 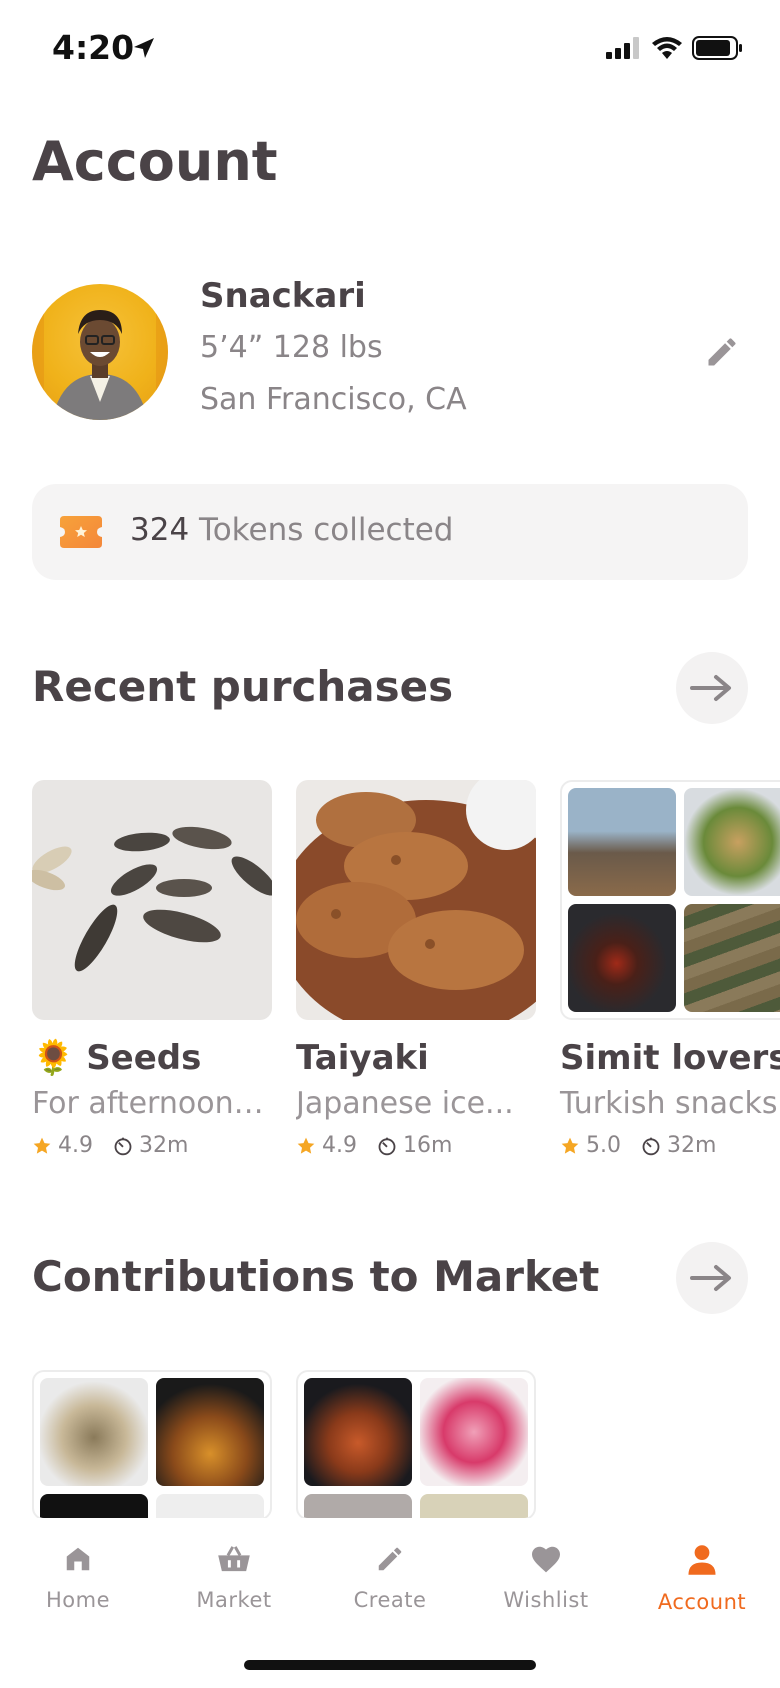 I want to click on heart-icon, so click(x=546, y=1559).